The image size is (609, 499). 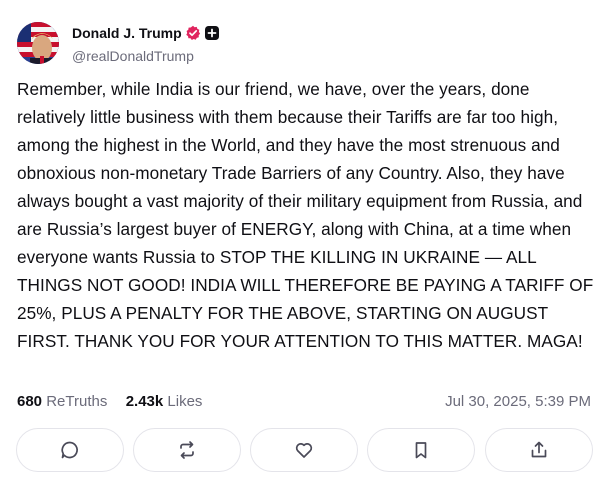 I want to click on handle: @realDonaldTrump, so click(x=133, y=56).